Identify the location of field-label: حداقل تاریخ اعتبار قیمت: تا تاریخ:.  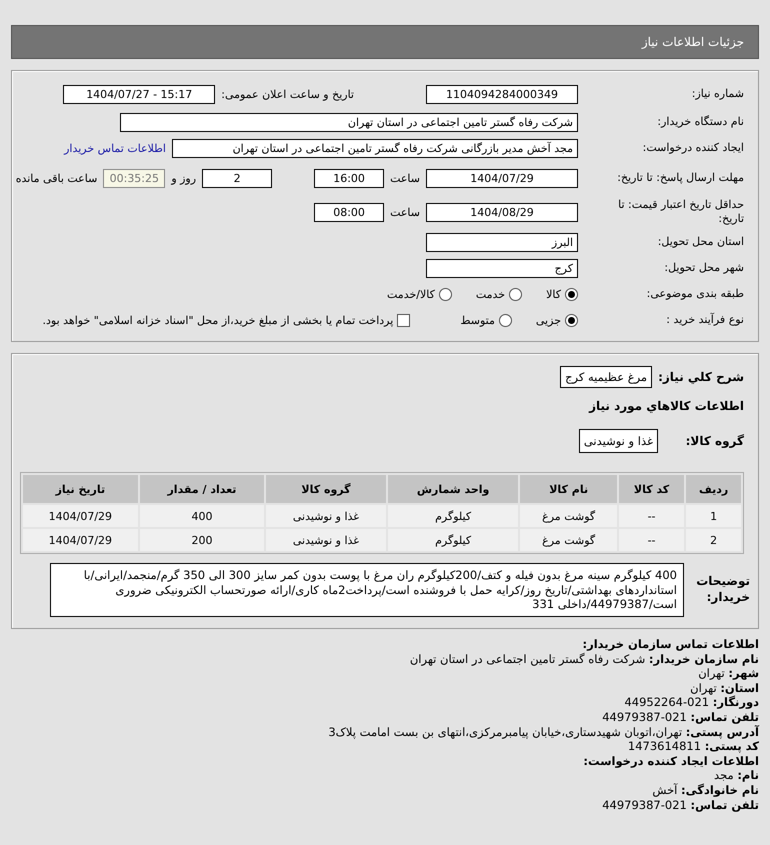
(680, 212).